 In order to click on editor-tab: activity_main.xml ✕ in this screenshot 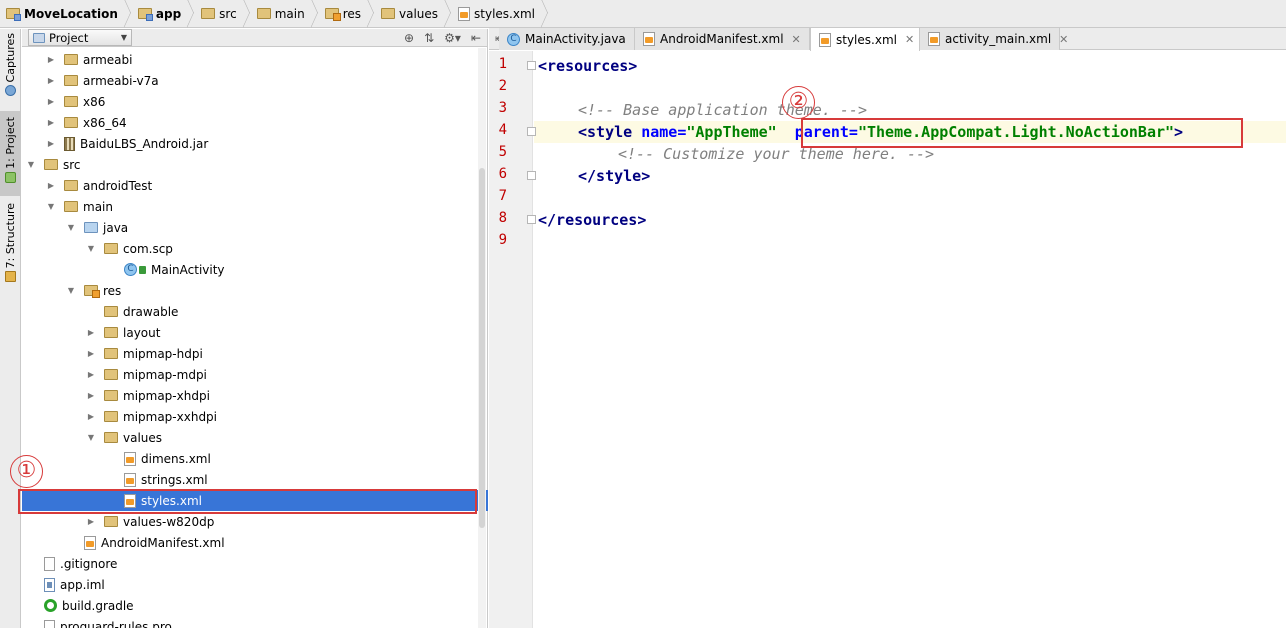, I will do `click(994, 39)`.